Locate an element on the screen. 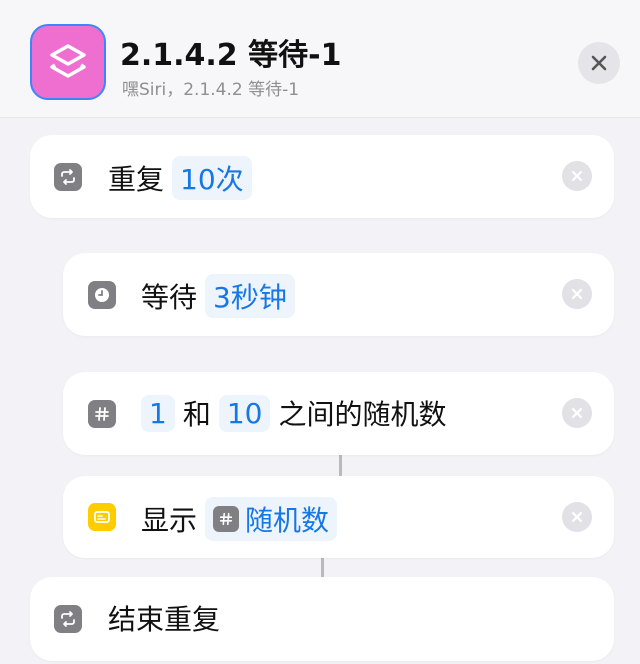 The image size is (640, 664). random-number-variable-token: 随机数 is located at coordinates (271, 519).